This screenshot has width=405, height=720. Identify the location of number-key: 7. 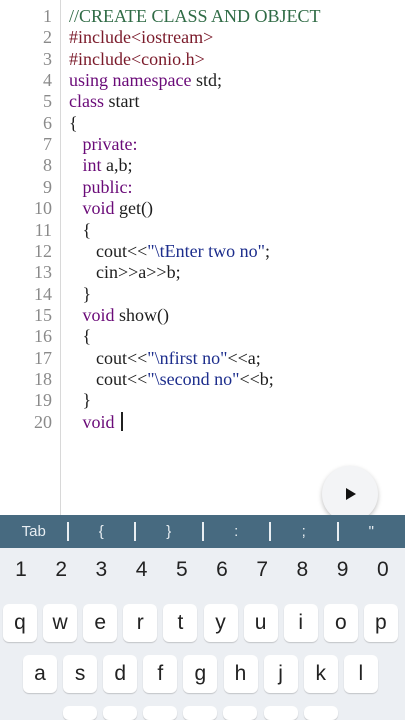
(262, 570).